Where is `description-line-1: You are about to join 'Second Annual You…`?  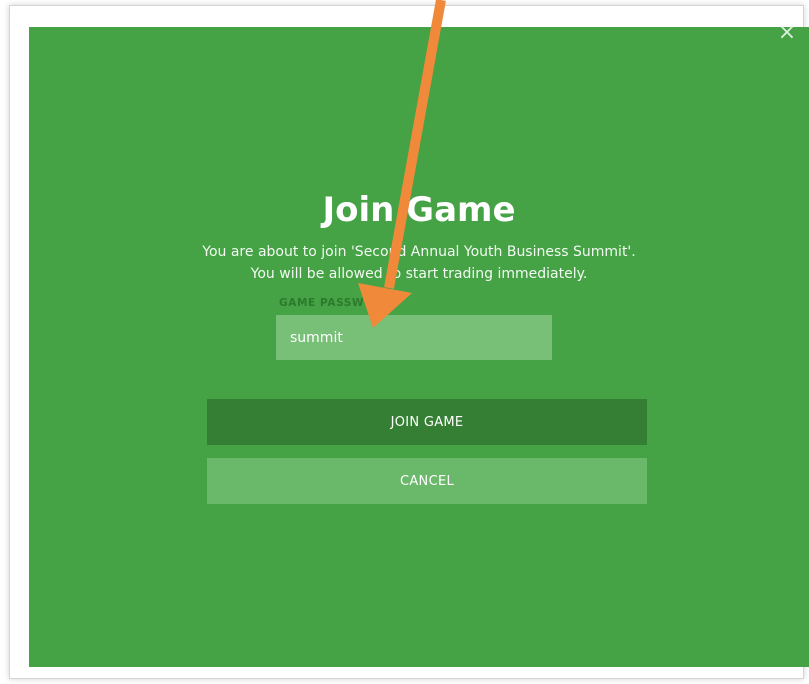 description-line-1: You are about to join 'Second Annual You… is located at coordinates (419, 252).